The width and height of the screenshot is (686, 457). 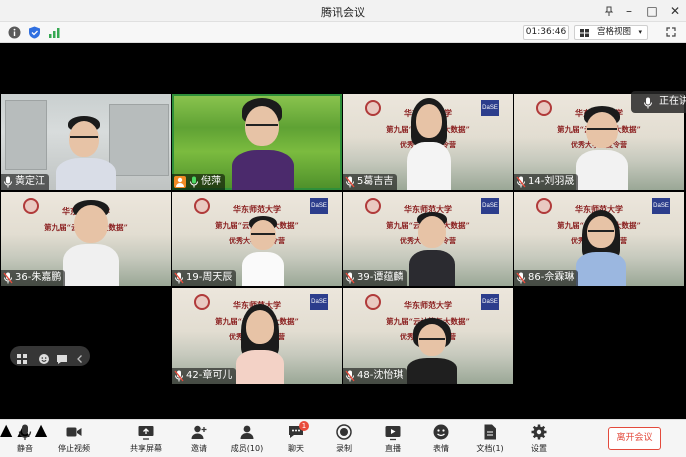 I want to click on video-tile-2: 倪萍, so click(x=257, y=142).